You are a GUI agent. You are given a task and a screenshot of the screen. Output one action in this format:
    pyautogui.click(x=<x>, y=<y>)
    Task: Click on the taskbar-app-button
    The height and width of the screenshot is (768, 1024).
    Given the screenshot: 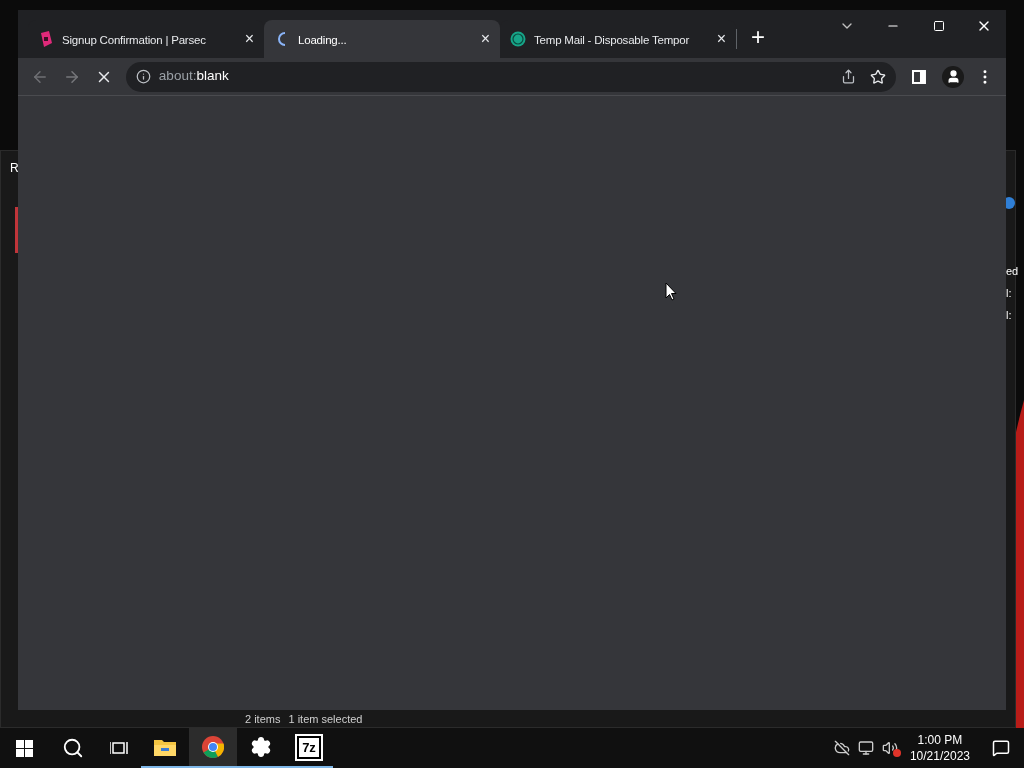 What is the action you would take?
    pyautogui.click(x=213, y=748)
    